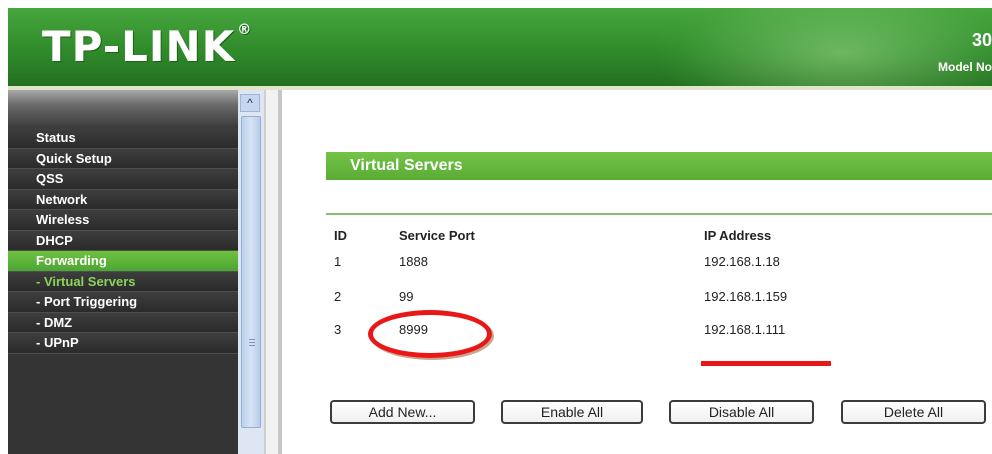 The height and width of the screenshot is (454, 992). Describe the element at coordinates (147, 46) in the screenshot. I see `tp-link-logo: TP-LINK ®` at that location.